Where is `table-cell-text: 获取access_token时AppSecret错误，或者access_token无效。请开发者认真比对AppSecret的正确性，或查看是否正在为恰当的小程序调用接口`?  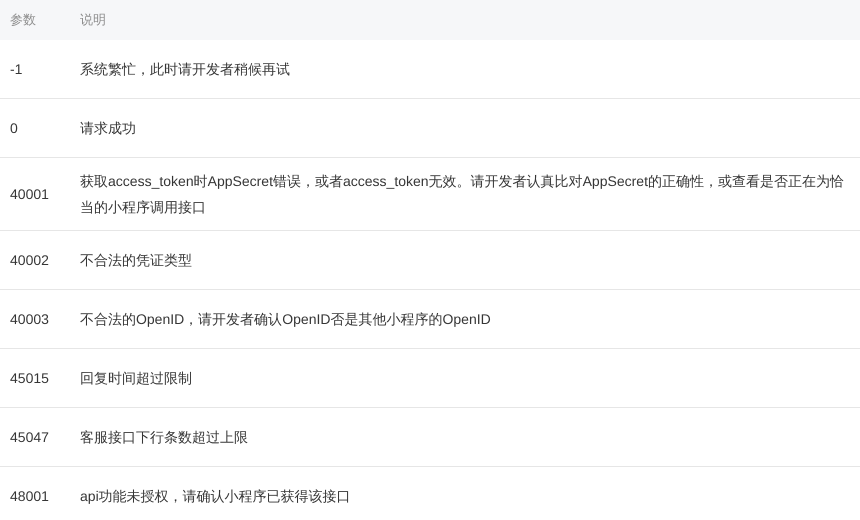 table-cell-text: 获取access_token时AppSecret错误，或者access_token无效。请开发者认真比对AppSecret的正确性，或查看是否正在为恰当的小程序调用接口 is located at coordinates (462, 194).